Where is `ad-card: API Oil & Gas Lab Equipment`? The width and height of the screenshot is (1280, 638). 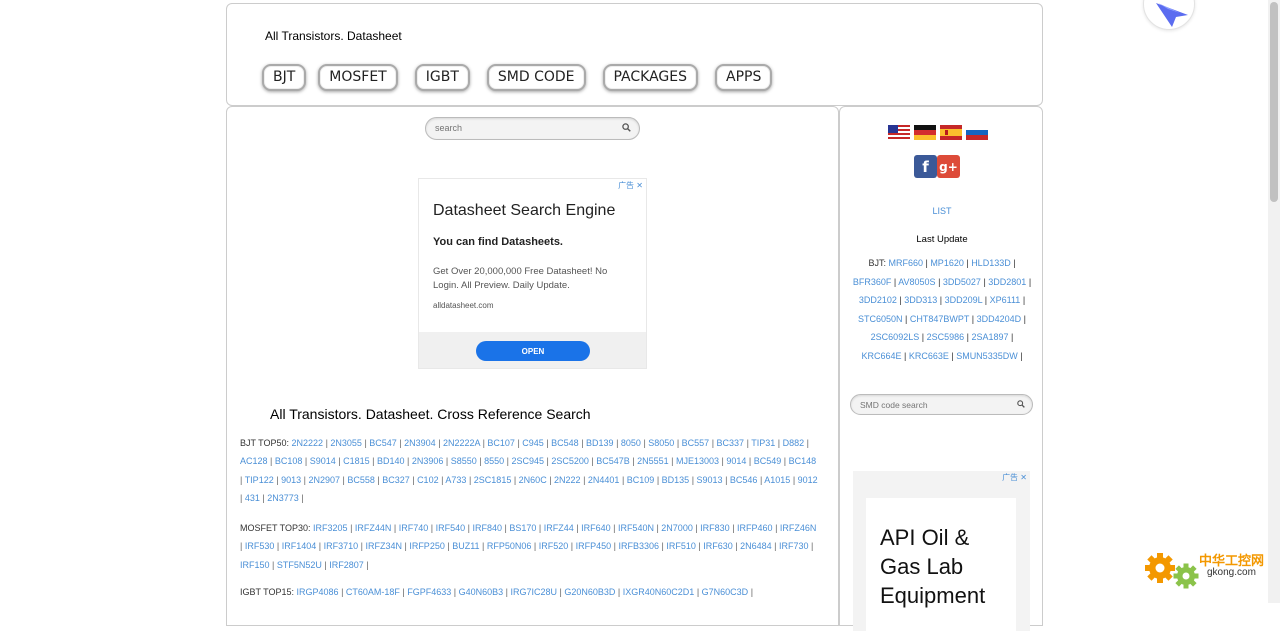
ad-card: API Oil & Gas Lab Equipment is located at coordinates (941, 568).